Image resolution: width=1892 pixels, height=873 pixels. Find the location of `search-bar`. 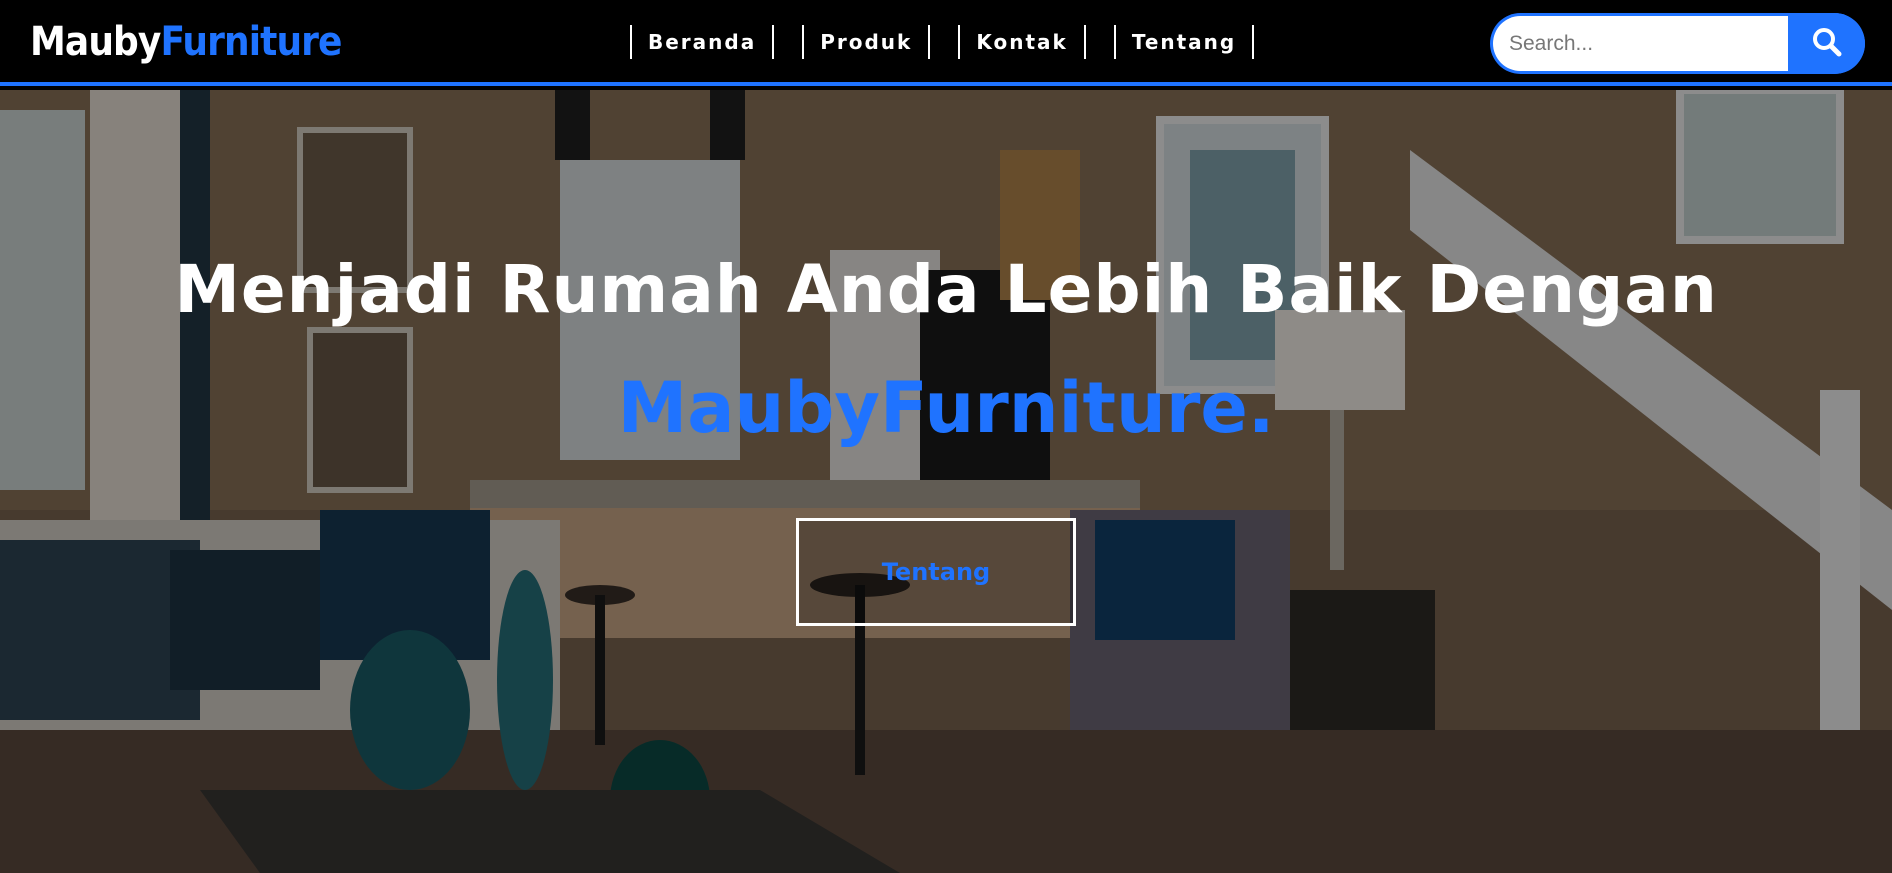

search-bar is located at coordinates (1677, 43).